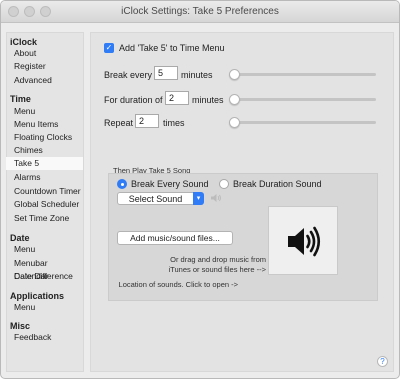  What do you see at coordinates (147, 121) in the screenshot?
I see `repeat-field: 2` at bounding box center [147, 121].